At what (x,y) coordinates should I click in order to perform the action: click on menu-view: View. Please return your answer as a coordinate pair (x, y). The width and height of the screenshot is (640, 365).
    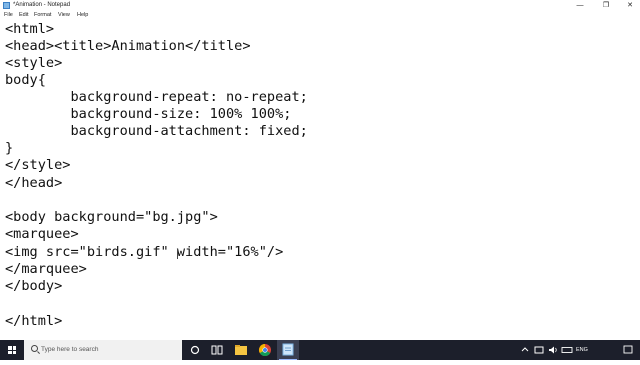
    Looking at the image, I should click on (64, 15).